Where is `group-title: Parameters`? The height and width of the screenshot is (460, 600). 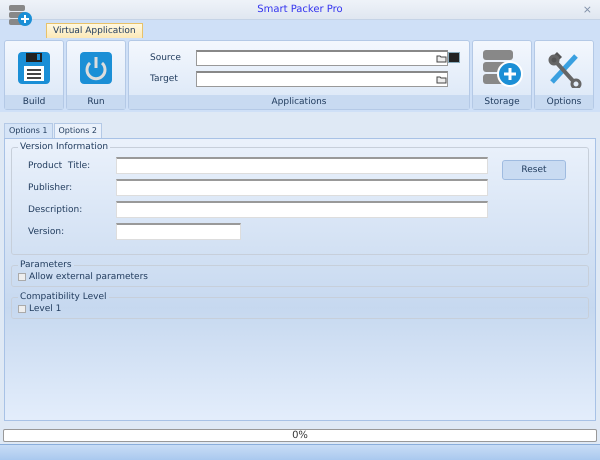
group-title: Parameters is located at coordinates (46, 265).